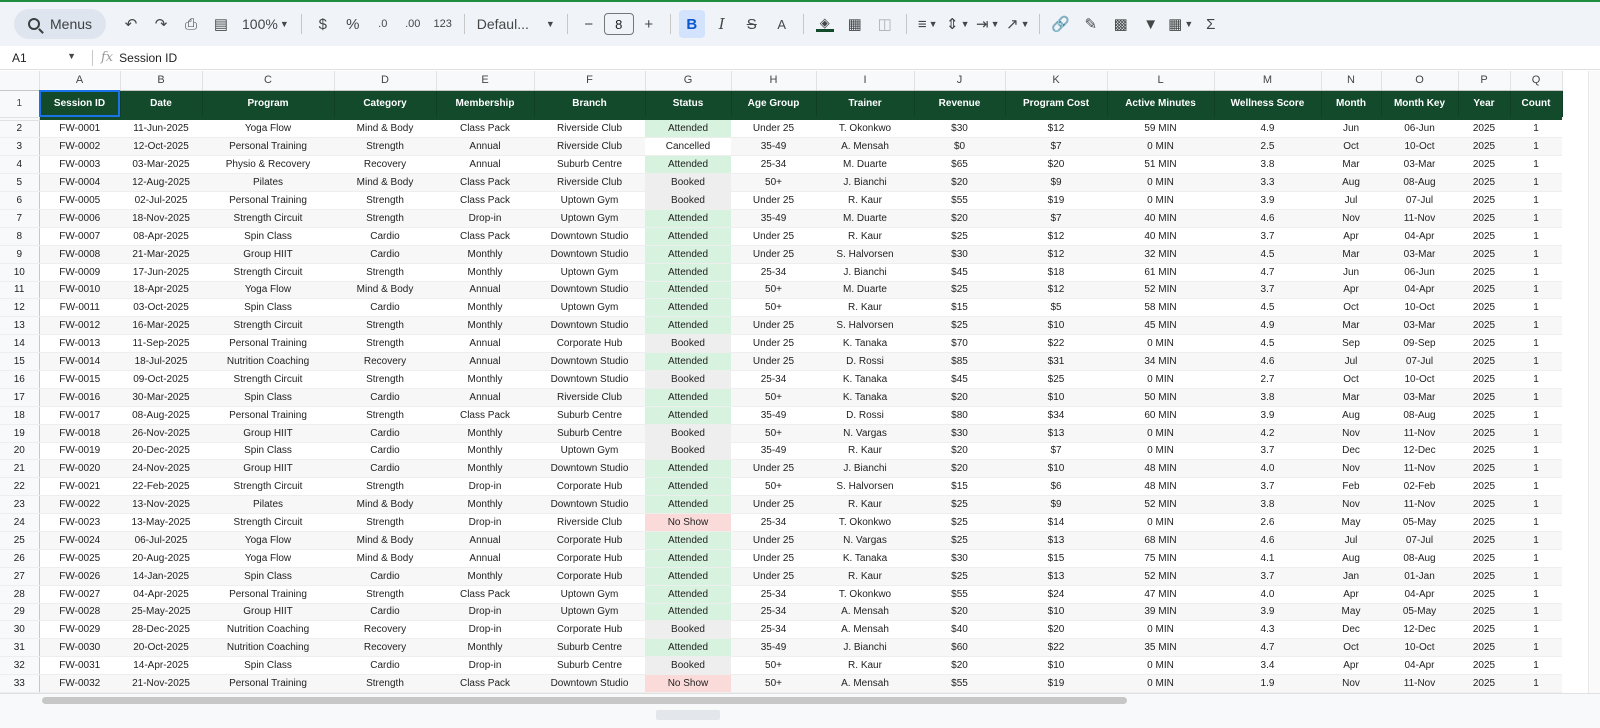 The image size is (1600, 728). I want to click on table-cell: $55, so click(959, 594).